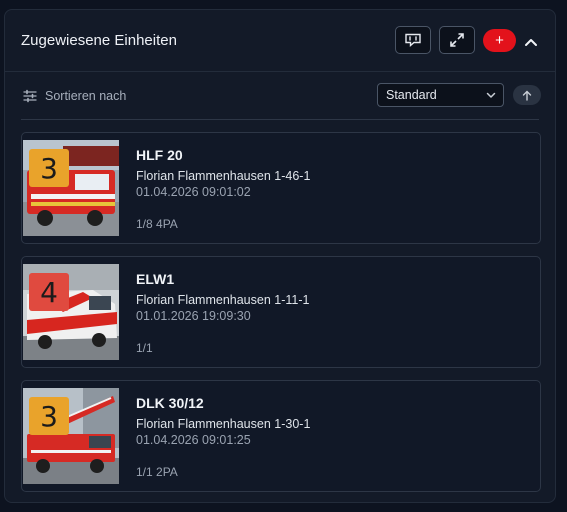  I want to click on unit-crew: 1/1 2PA, so click(157, 472).